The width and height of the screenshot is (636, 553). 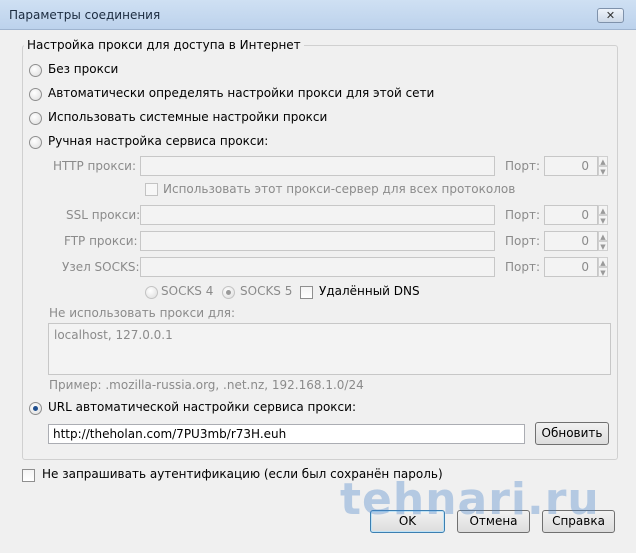 What do you see at coordinates (95, 166) in the screenshot?
I see `http-proxy-label: HTTP прокси:` at bounding box center [95, 166].